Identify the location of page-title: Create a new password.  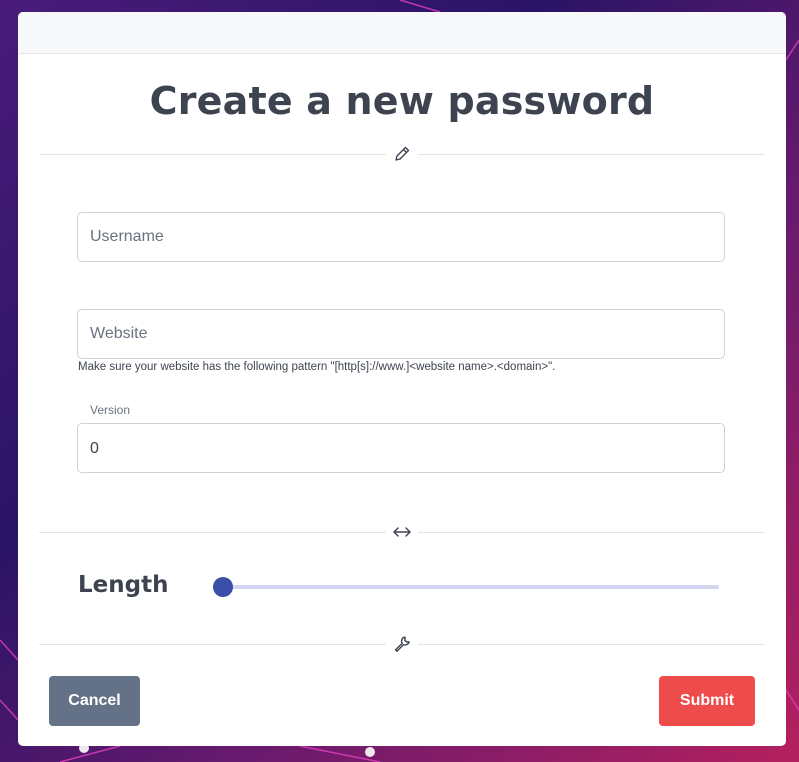
(402, 101).